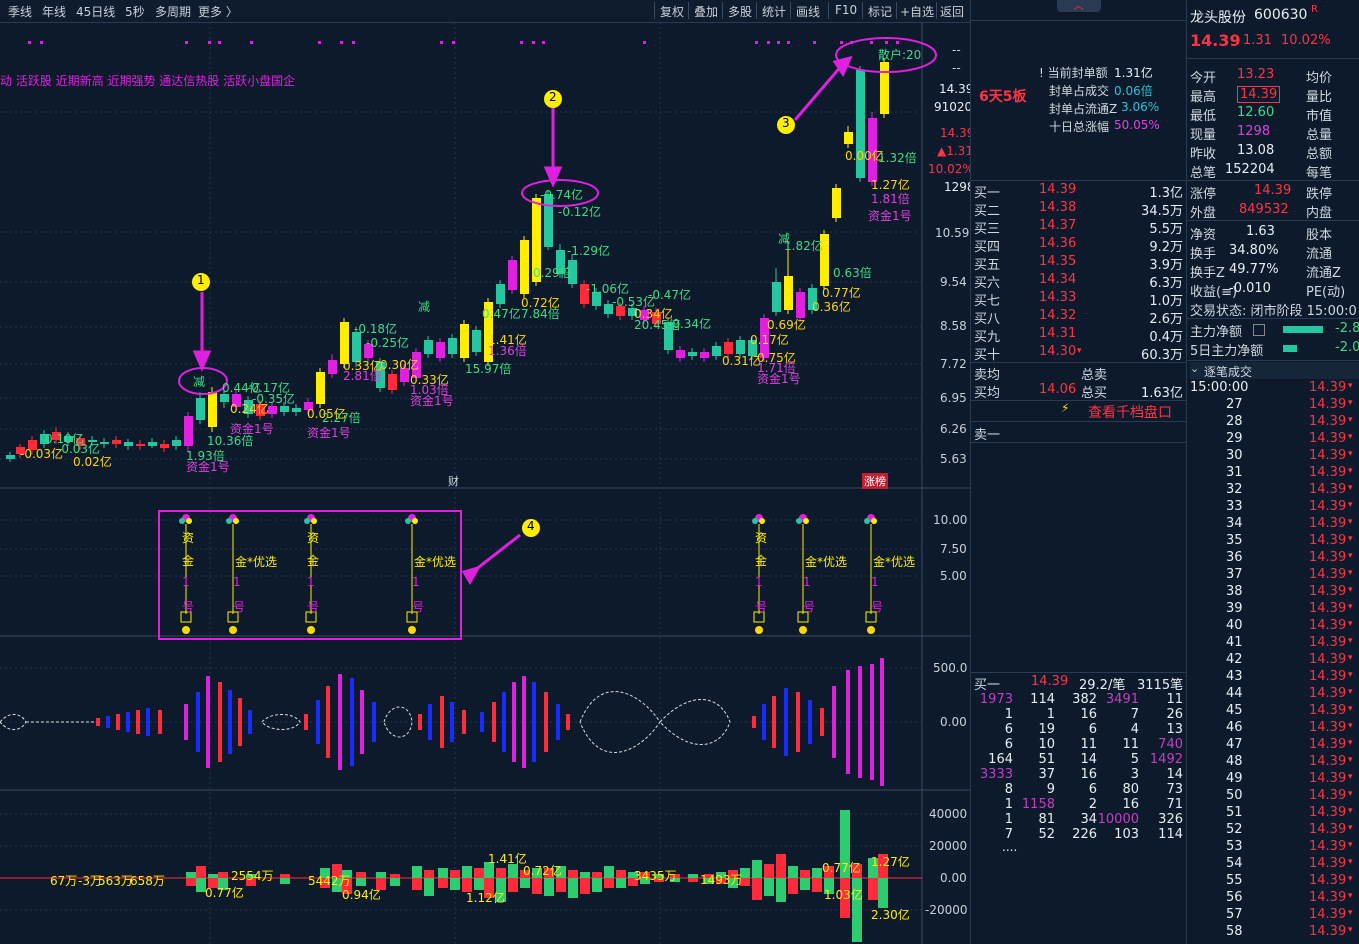 This screenshot has height=944, width=1359. Describe the element at coordinates (1174, 699) in the screenshot. I see `queue-cell: 11` at that location.